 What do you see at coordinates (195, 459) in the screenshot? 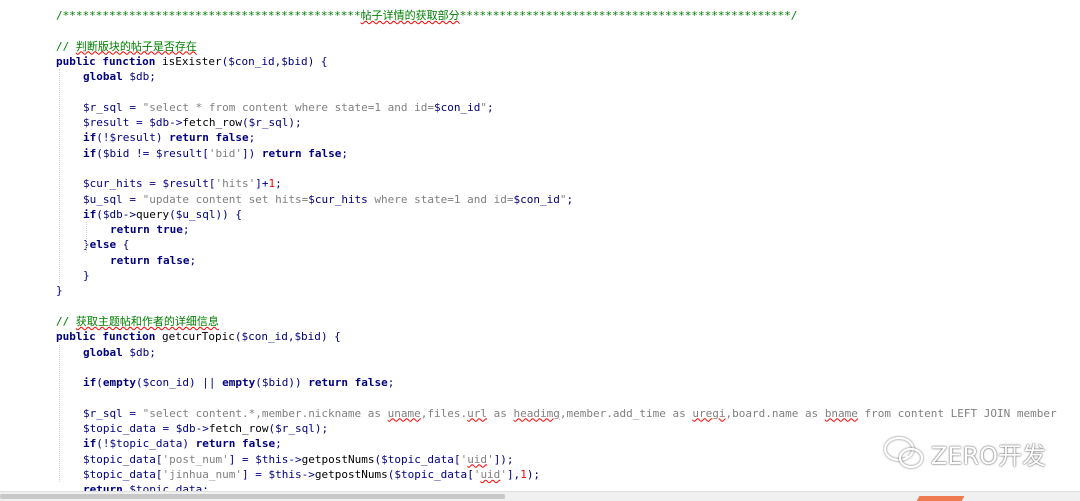
I see `code-token: 'post_num'` at bounding box center [195, 459].